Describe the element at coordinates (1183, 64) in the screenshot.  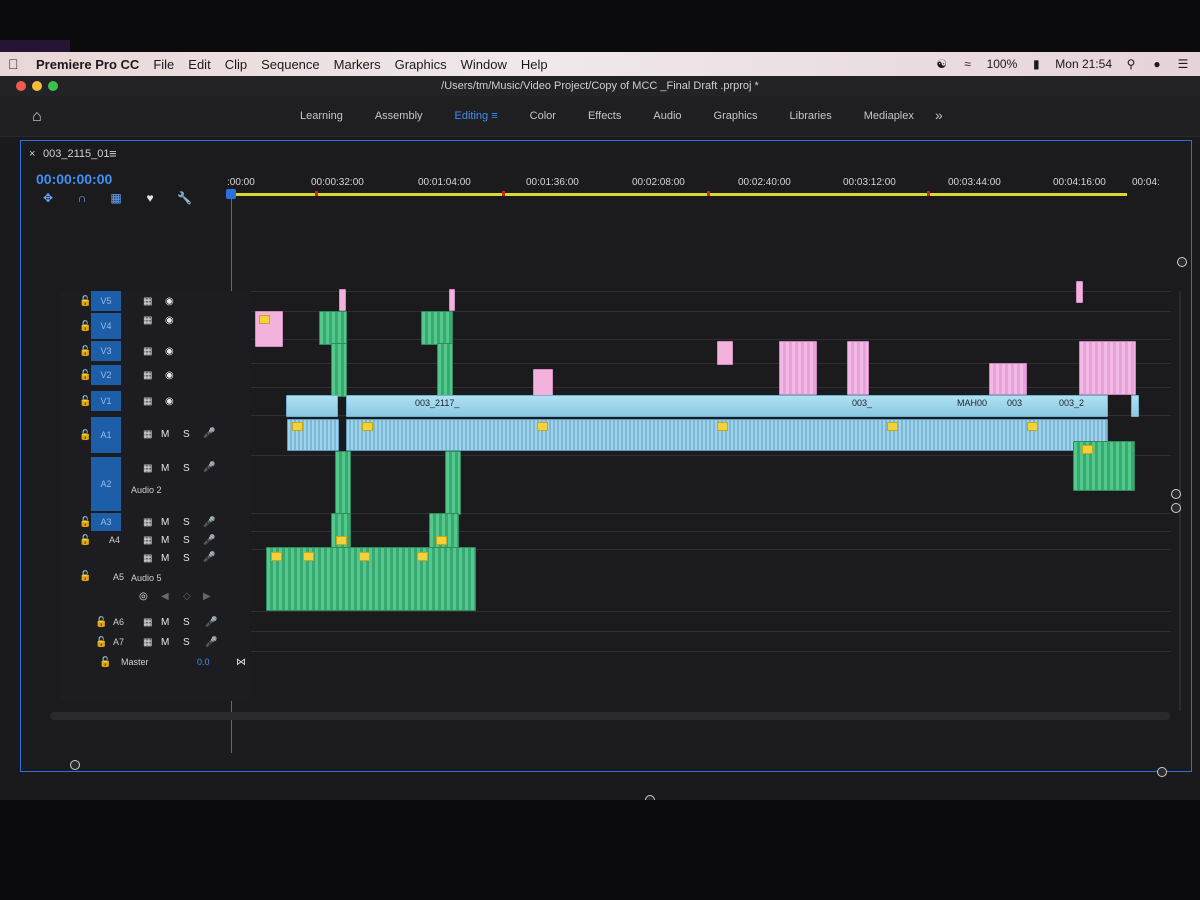
I see `list-icon: ☰` at that location.